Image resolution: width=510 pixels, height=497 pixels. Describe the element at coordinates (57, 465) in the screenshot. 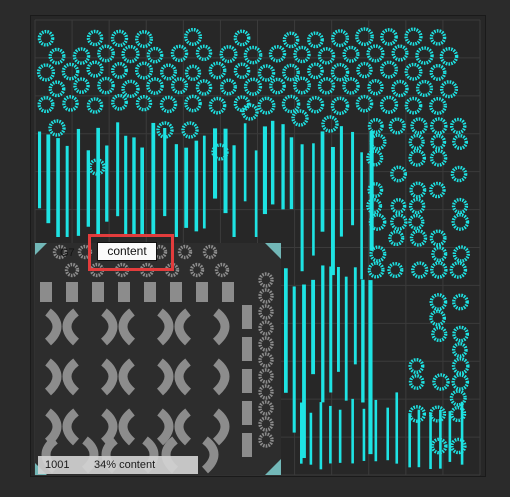

I see `tile-number: 1001` at that location.